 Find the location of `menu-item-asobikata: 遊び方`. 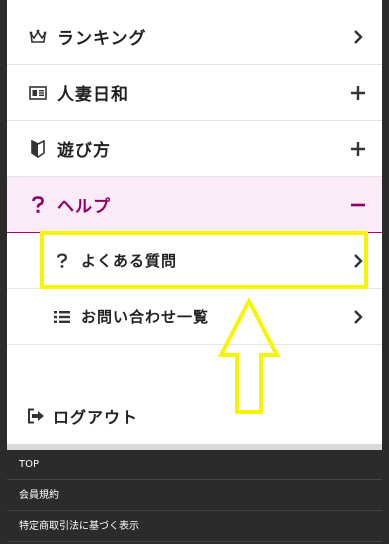

menu-item-asobikata: 遊び方 is located at coordinates (194, 149).